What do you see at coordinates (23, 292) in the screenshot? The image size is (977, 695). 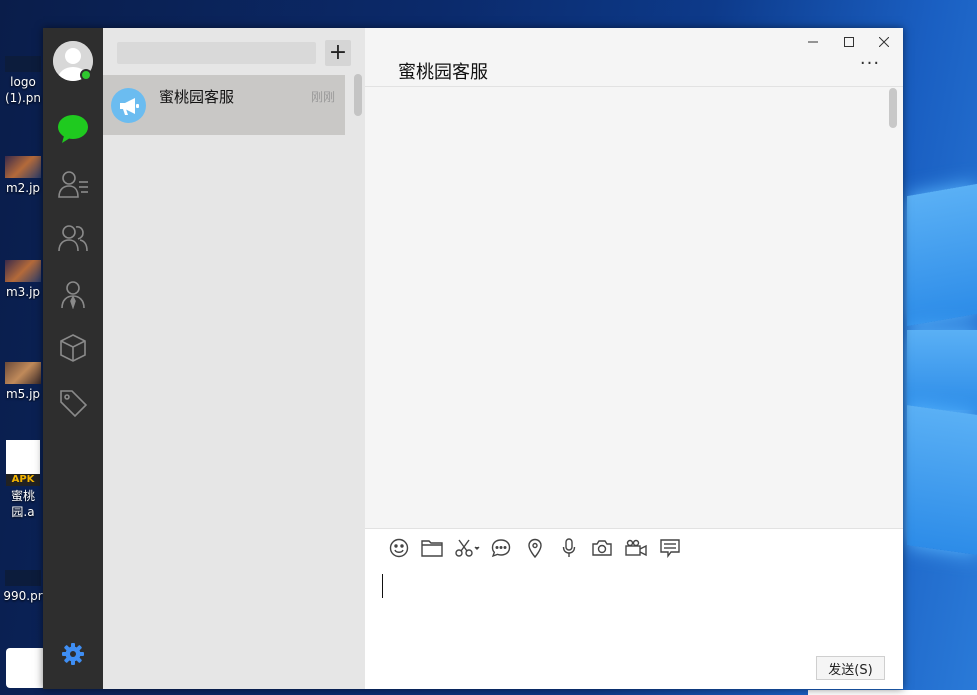 I see `desktop-icon-label: m3.jp` at bounding box center [23, 292].